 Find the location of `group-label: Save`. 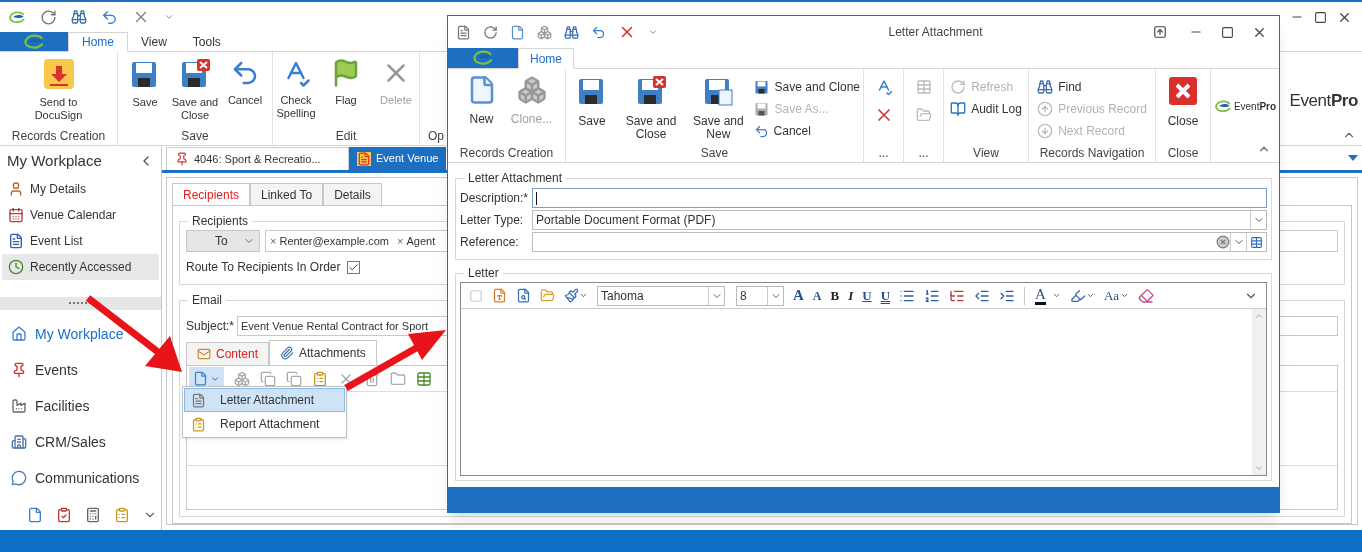

group-label: Save is located at coordinates (714, 153).